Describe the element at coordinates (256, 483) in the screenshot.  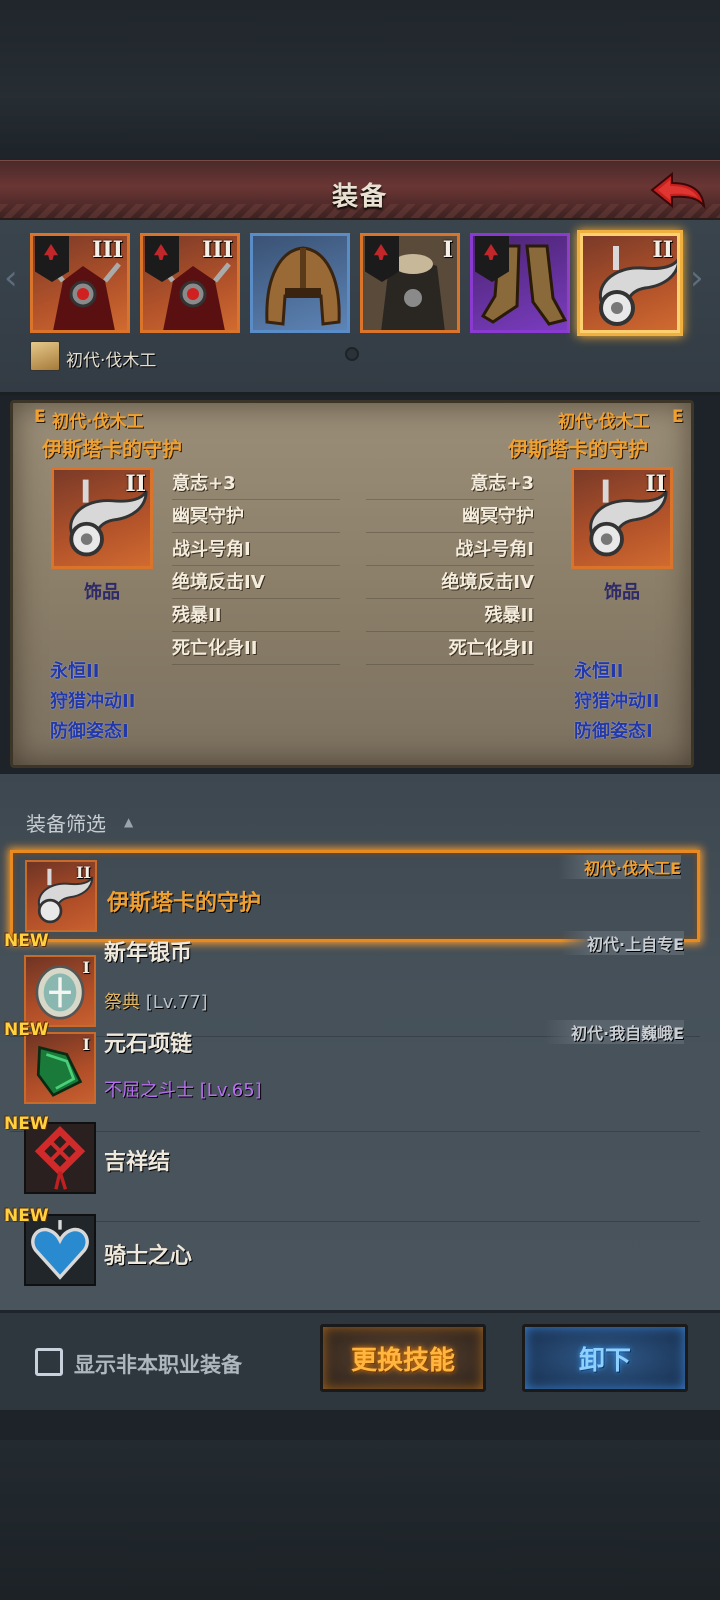
I see `left-stat: 意志+3` at that location.